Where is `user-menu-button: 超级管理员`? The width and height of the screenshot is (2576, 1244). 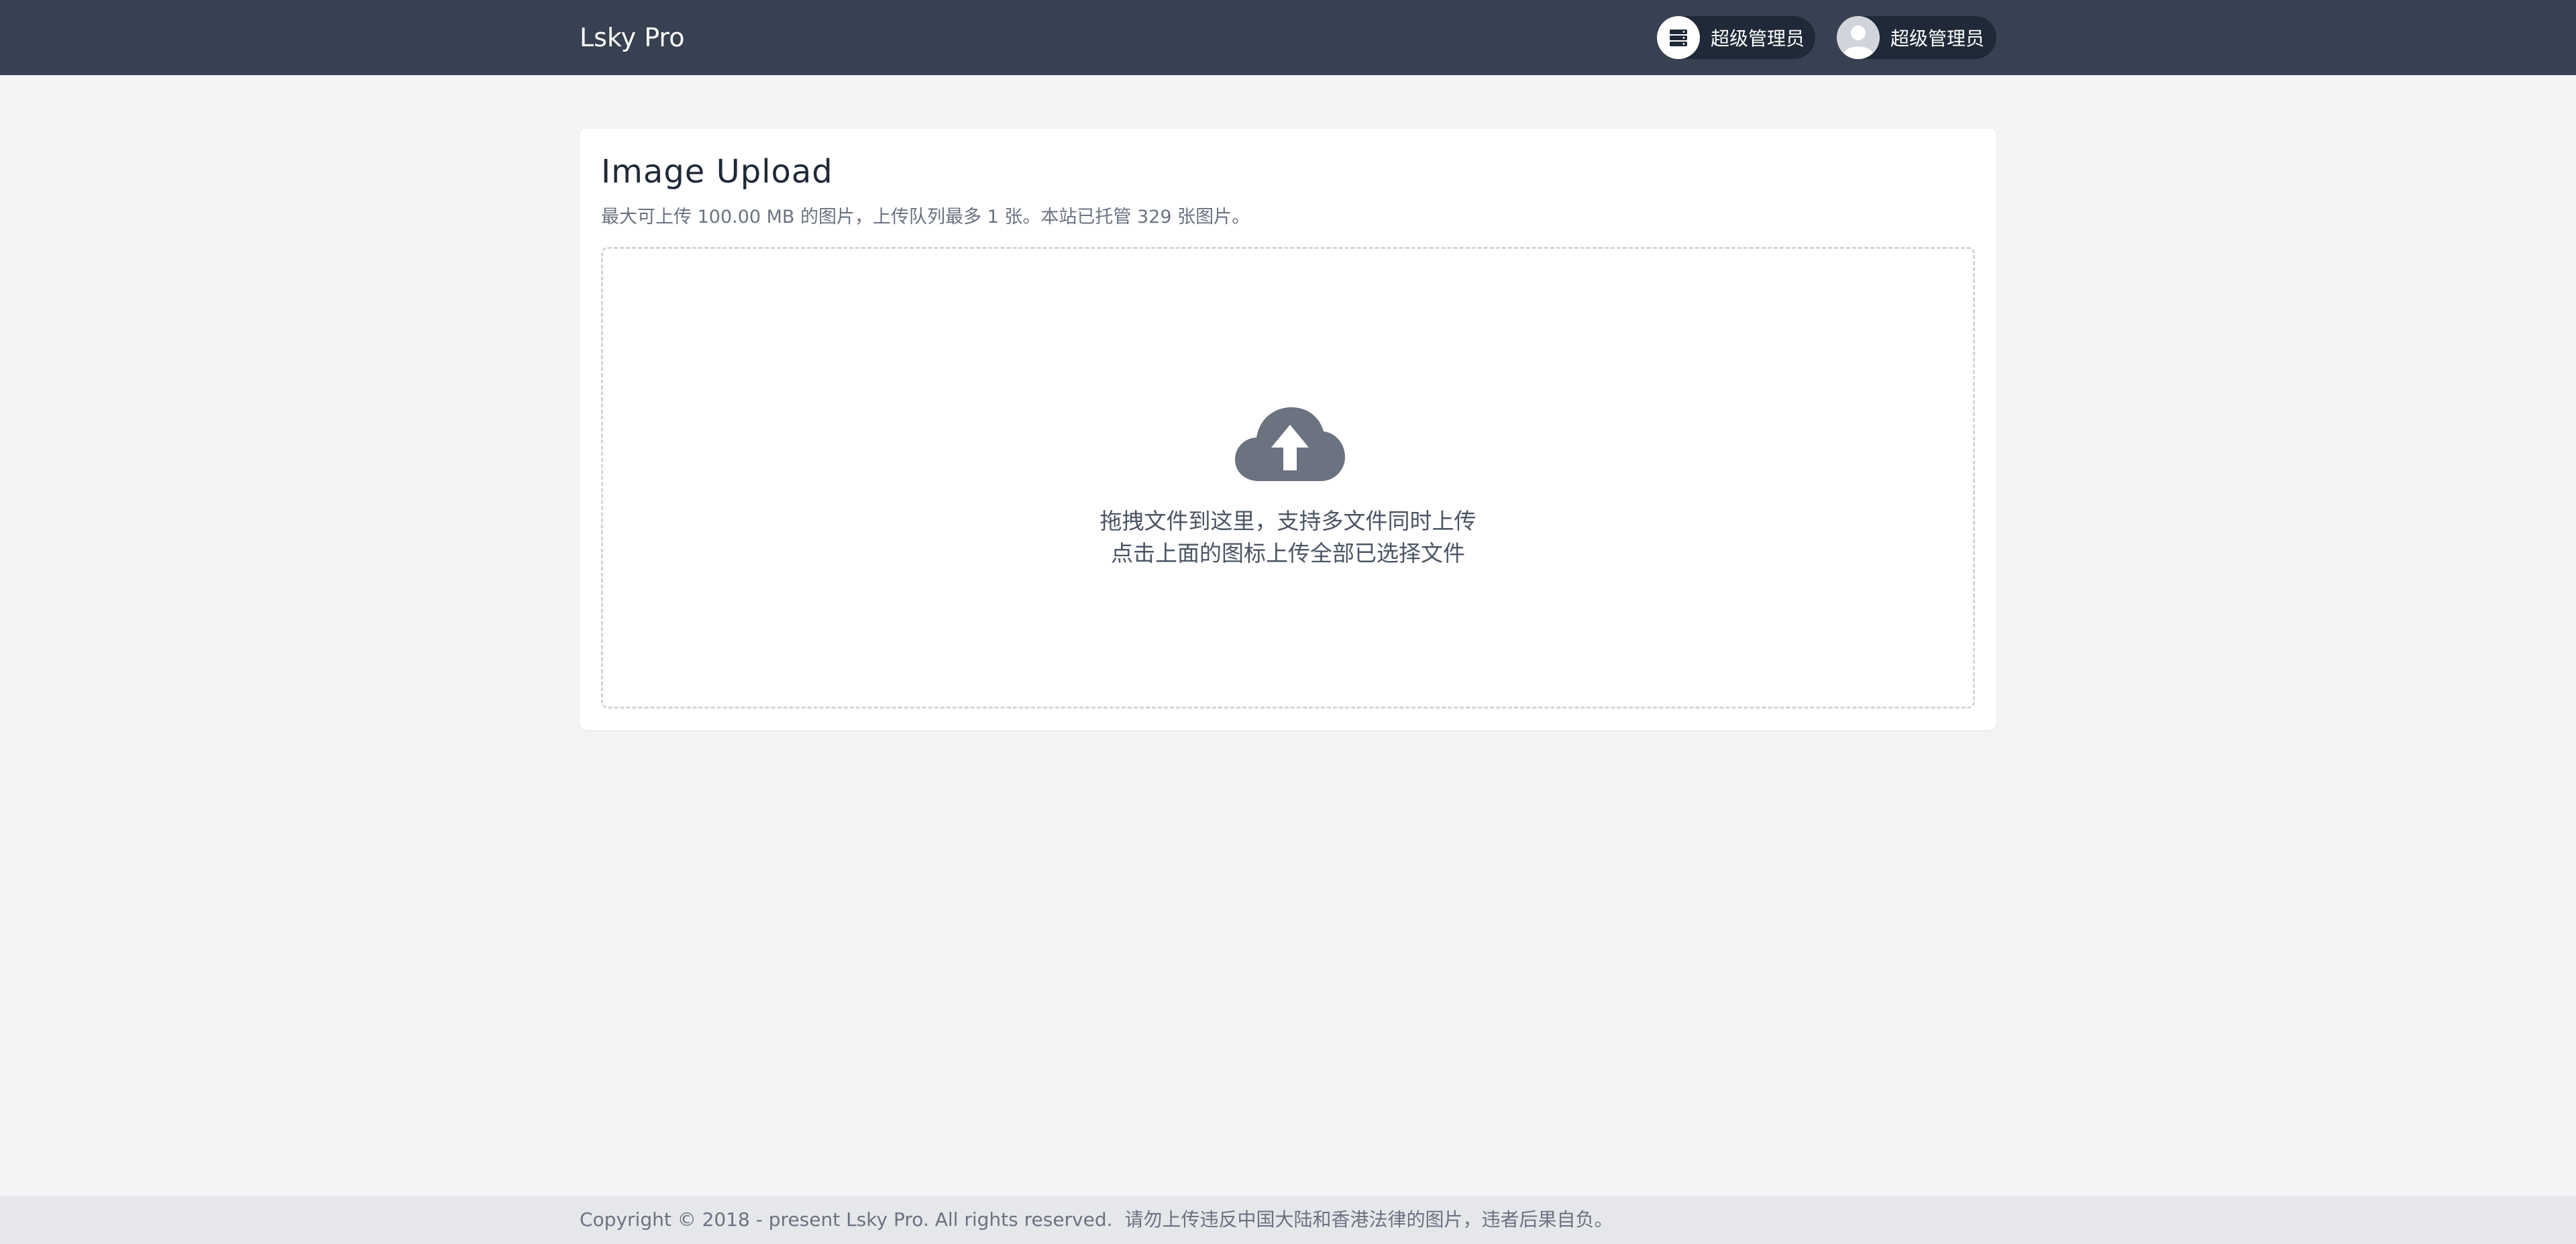
user-menu-button: 超级管理员 is located at coordinates (1916, 37).